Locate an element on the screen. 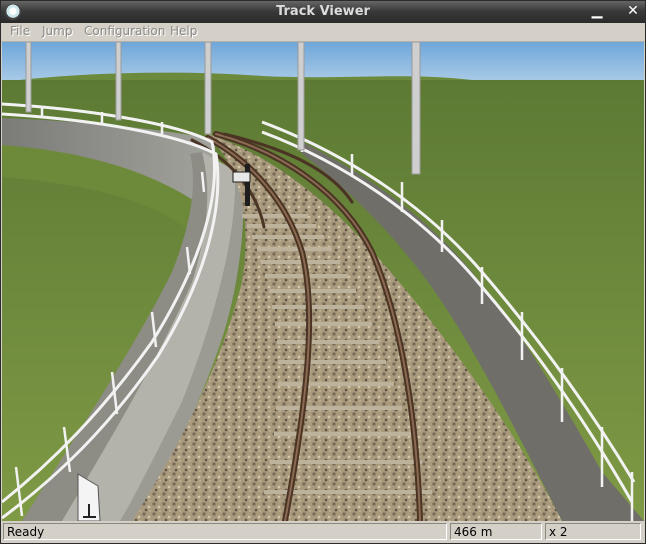 Image resolution: width=646 pixels, height=544 pixels. menu-configuration: Configuration is located at coordinates (124, 31).